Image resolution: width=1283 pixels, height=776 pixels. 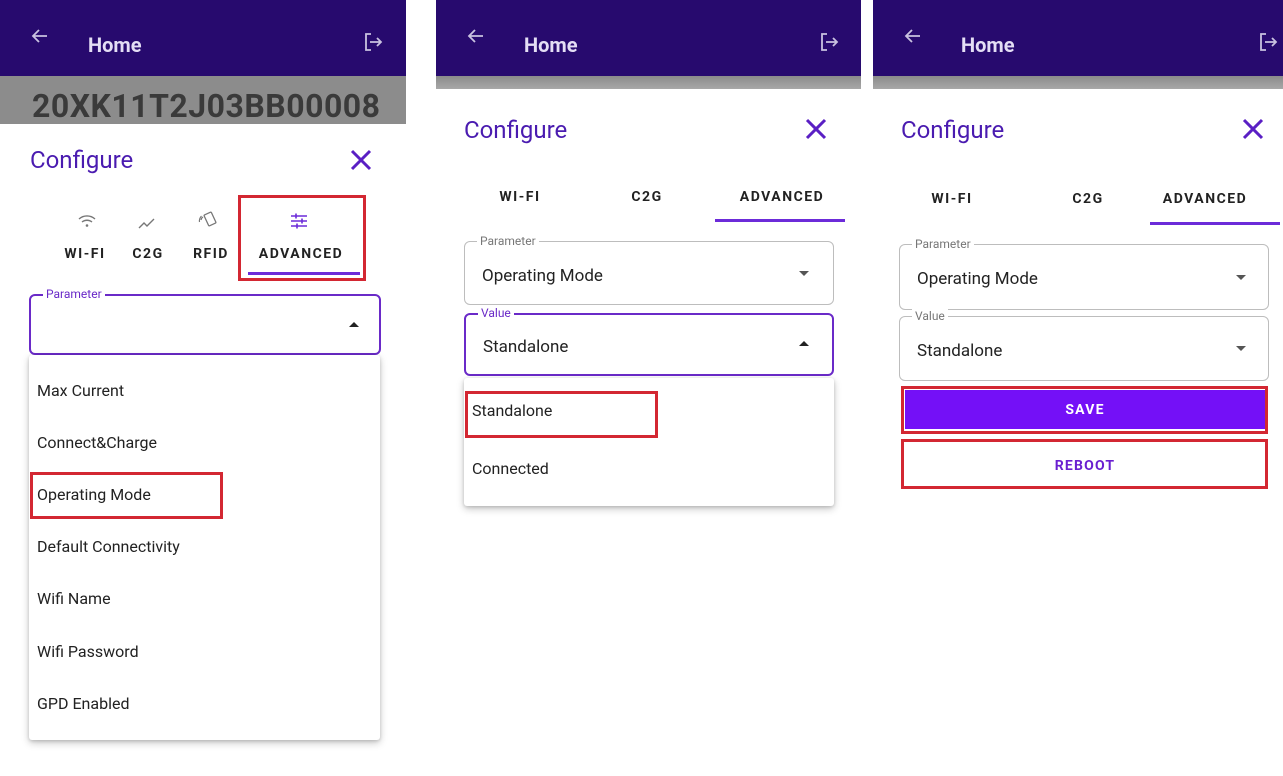 What do you see at coordinates (1084, 410) in the screenshot?
I see `highlight-save-button` at bounding box center [1084, 410].